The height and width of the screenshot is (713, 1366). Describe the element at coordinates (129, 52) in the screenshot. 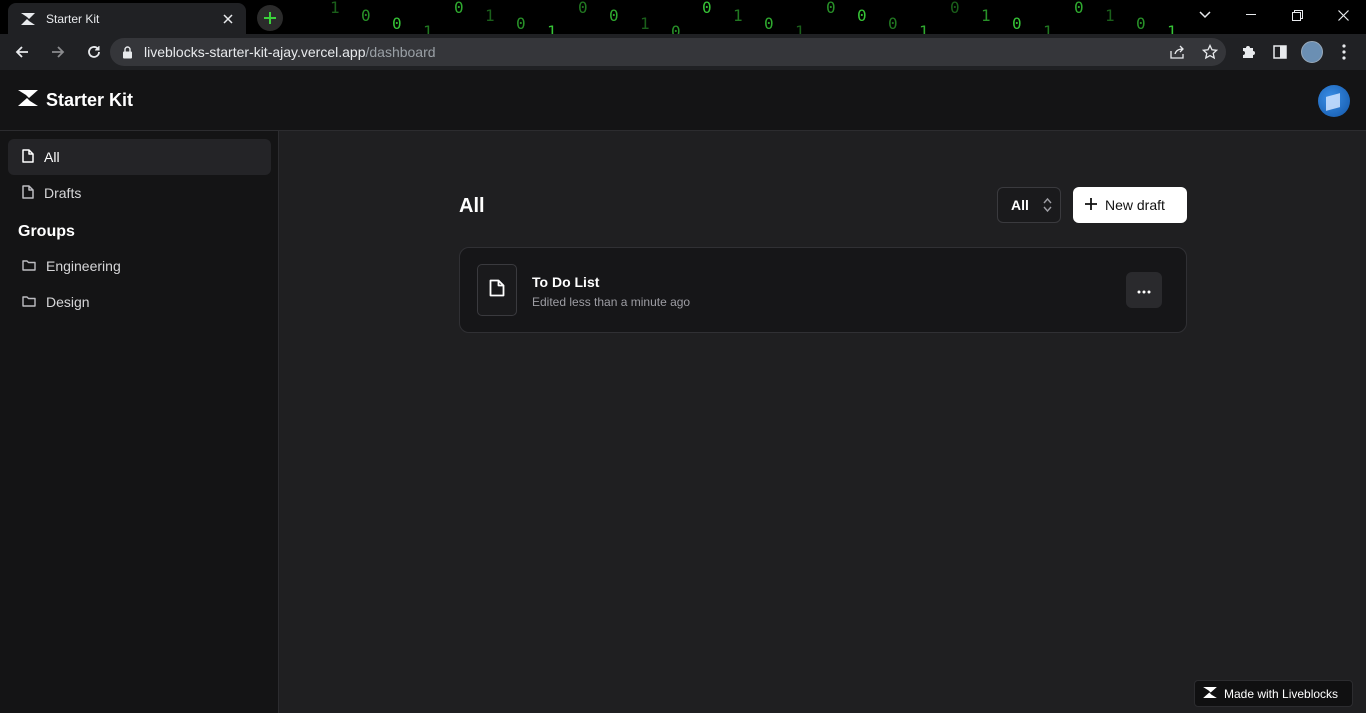

I see `lock-icon` at that location.